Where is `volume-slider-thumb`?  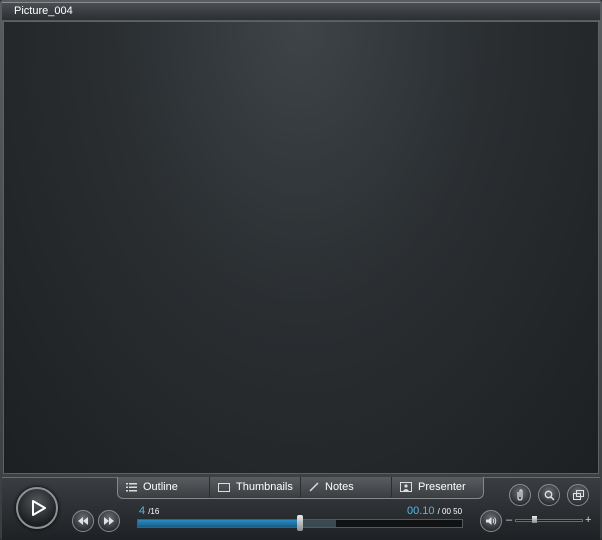
volume-slider-thumb is located at coordinates (535, 519).